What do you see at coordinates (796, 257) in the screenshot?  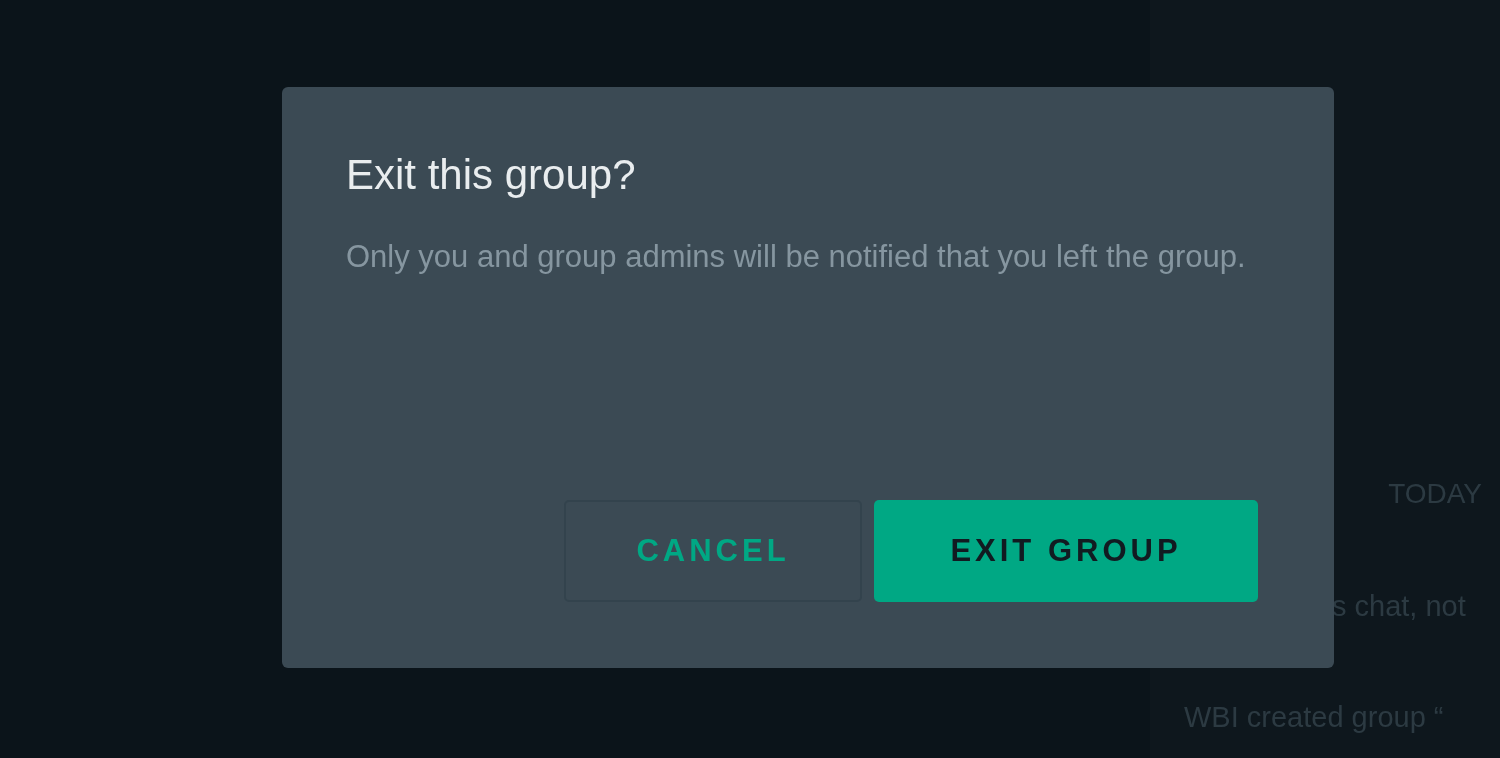 I see `dialog-message: Only you and group admins will be notified that you left the group.` at bounding box center [796, 257].